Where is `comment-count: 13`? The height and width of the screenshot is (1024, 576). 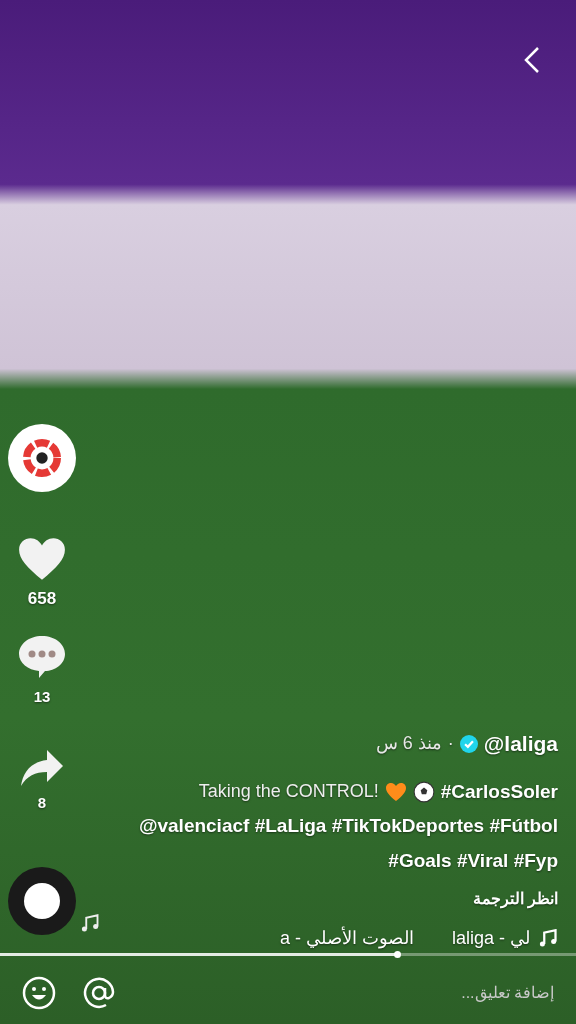
comment-count: 13 is located at coordinates (42, 696).